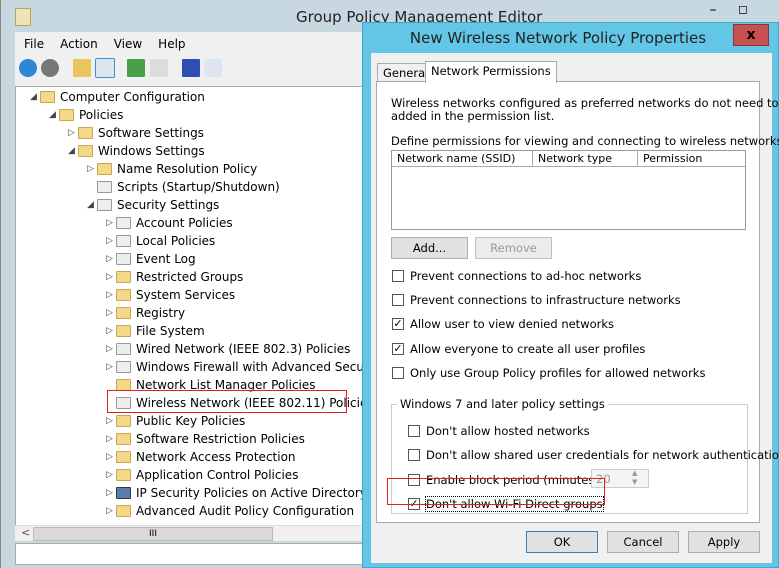 This screenshot has width=779, height=568. What do you see at coordinates (713, 11) in the screenshot?
I see `minimize-button: –` at bounding box center [713, 11].